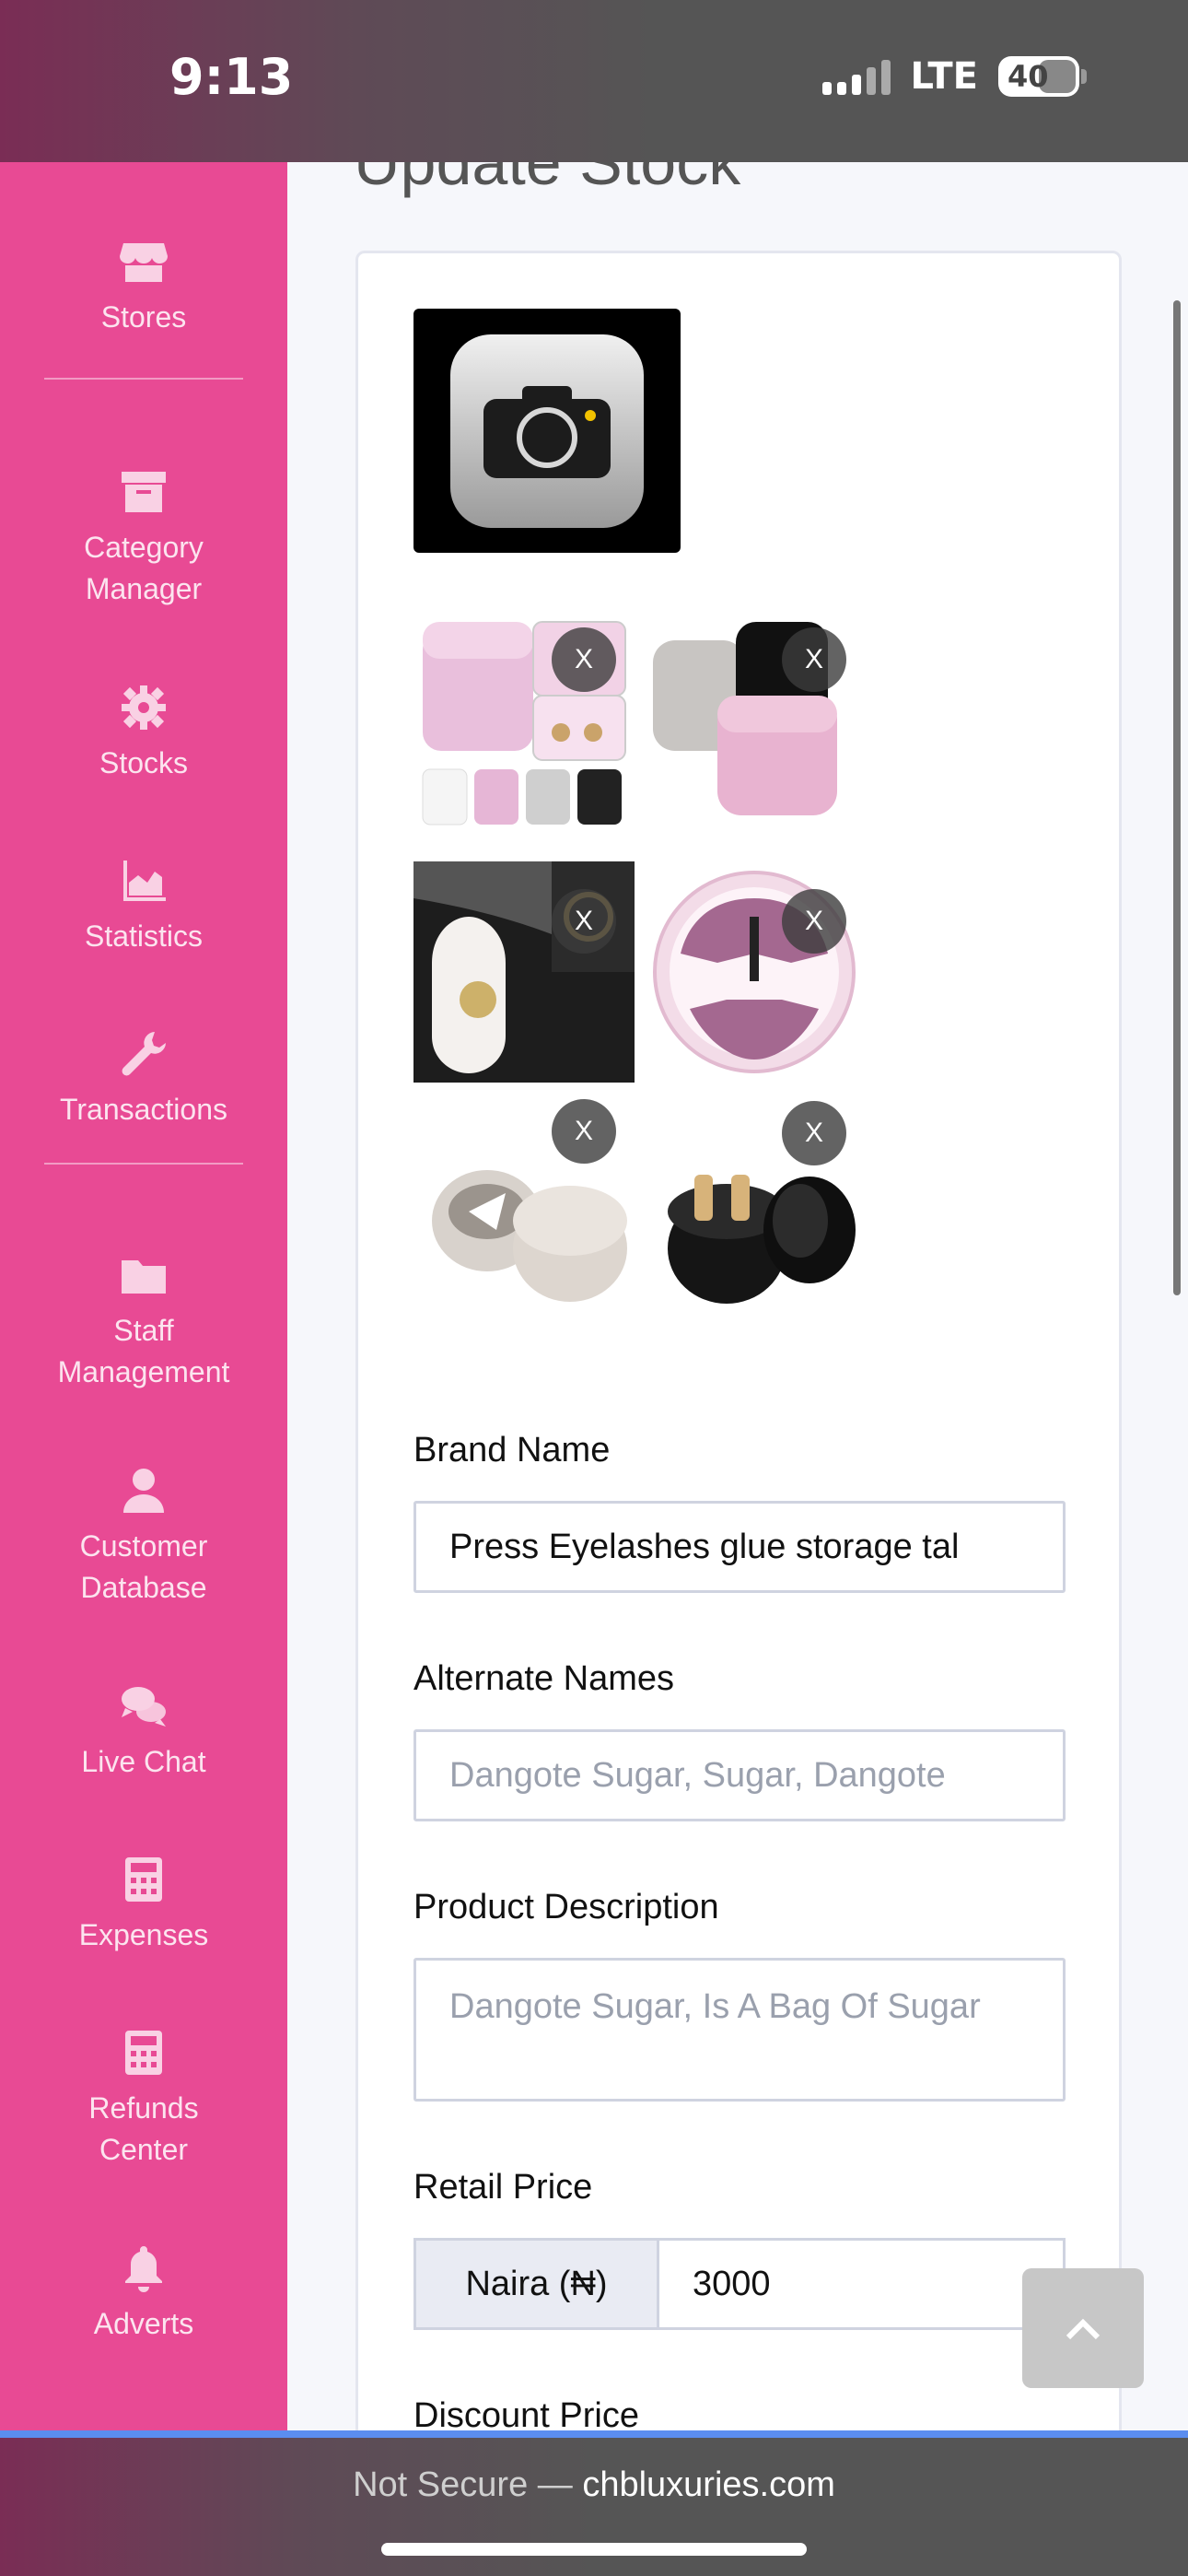  Describe the element at coordinates (512, 1450) in the screenshot. I see `brand-name-label: Brand Name` at that location.